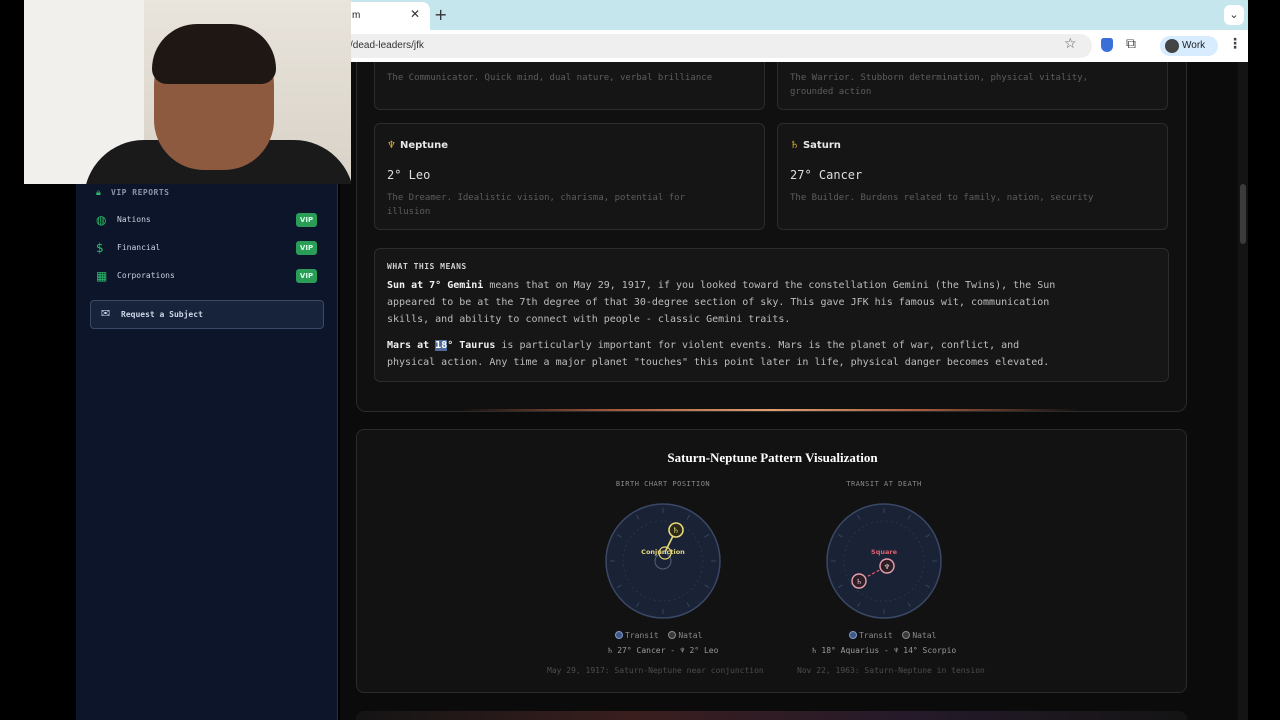 This screenshot has height=720, width=1280. I want to click on selected-text: 18, so click(441, 345).